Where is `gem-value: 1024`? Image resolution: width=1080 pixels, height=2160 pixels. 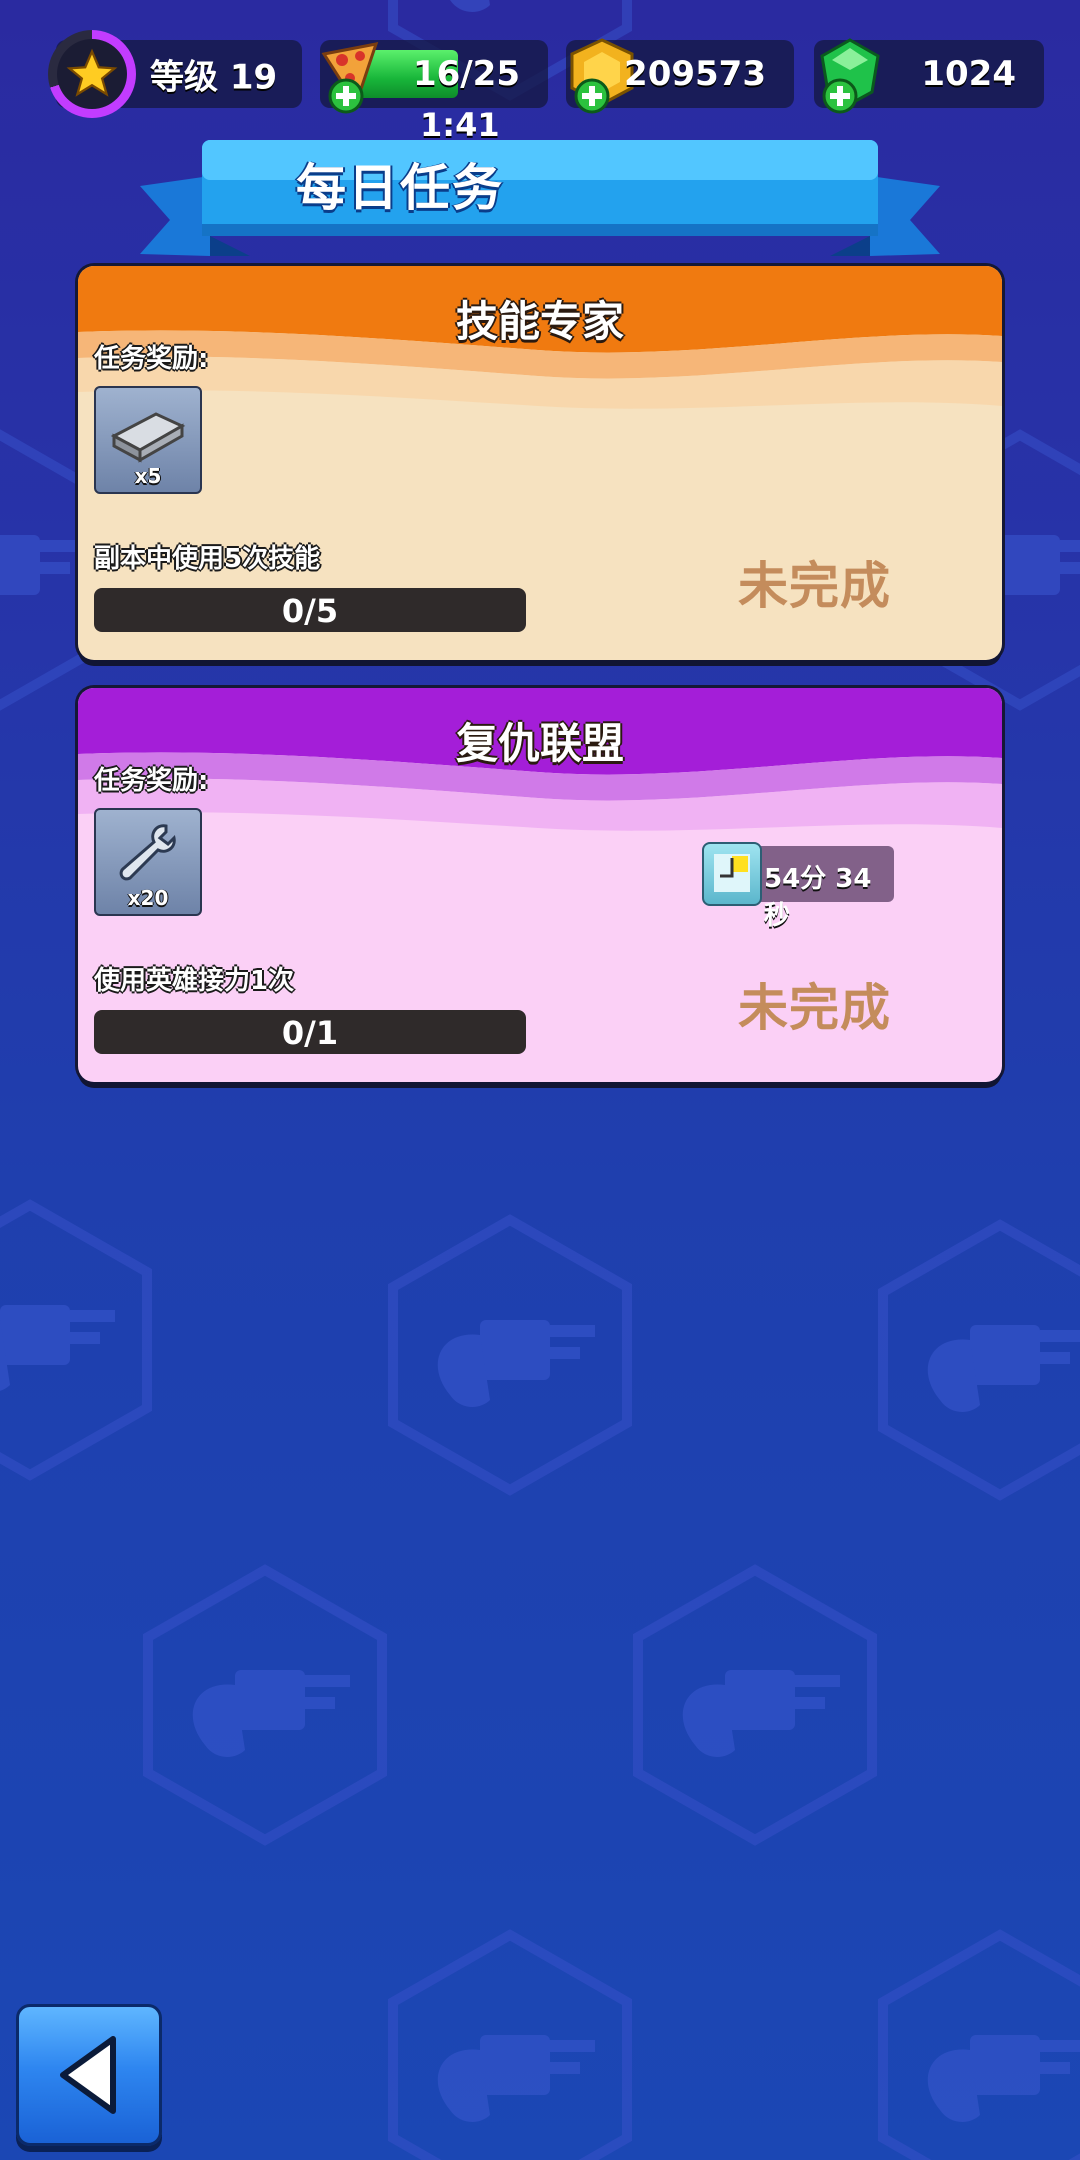 gem-value: 1024 is located at coordinates (968, 74).